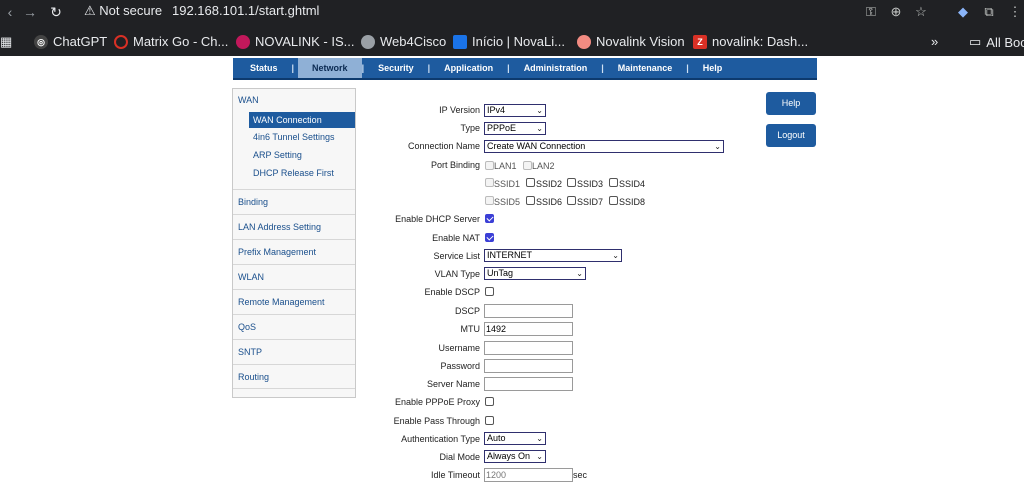  I want to click on idle-timeout-label: Idle Timeout, so click(455, 475).